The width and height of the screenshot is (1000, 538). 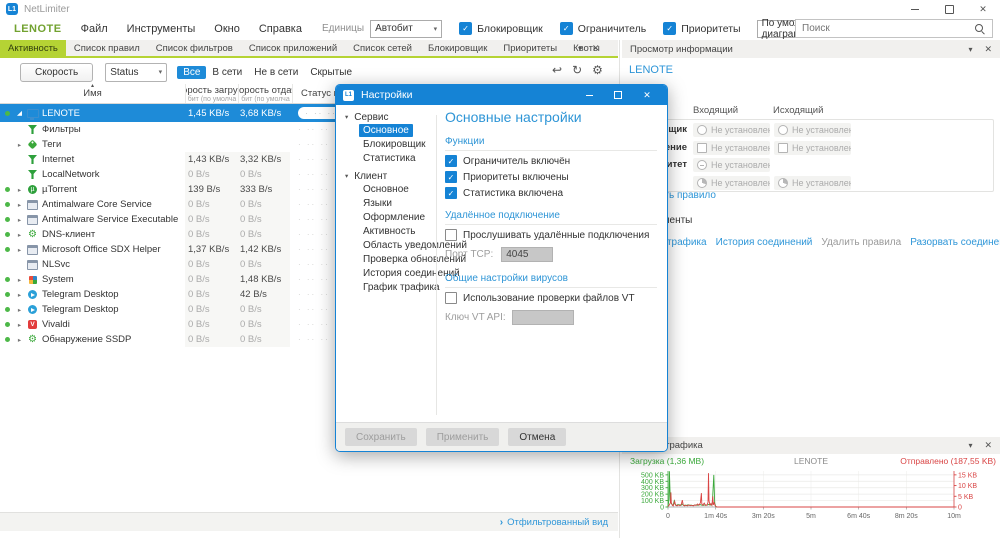 What do you see at coordinates (93, 93) in the screenshot?
I see `column-header-name: ▴ Имя` at bounding box center [93, 93].